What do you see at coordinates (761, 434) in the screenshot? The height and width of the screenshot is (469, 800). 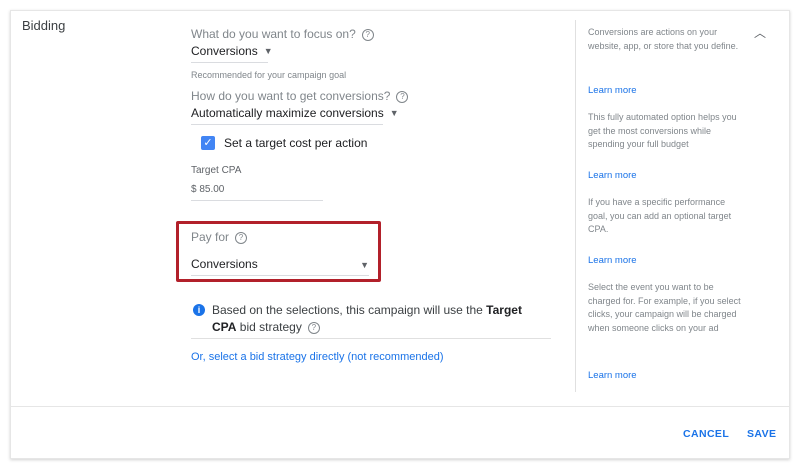 I see `save-button: SAVE` at bounding box center [761, 434].